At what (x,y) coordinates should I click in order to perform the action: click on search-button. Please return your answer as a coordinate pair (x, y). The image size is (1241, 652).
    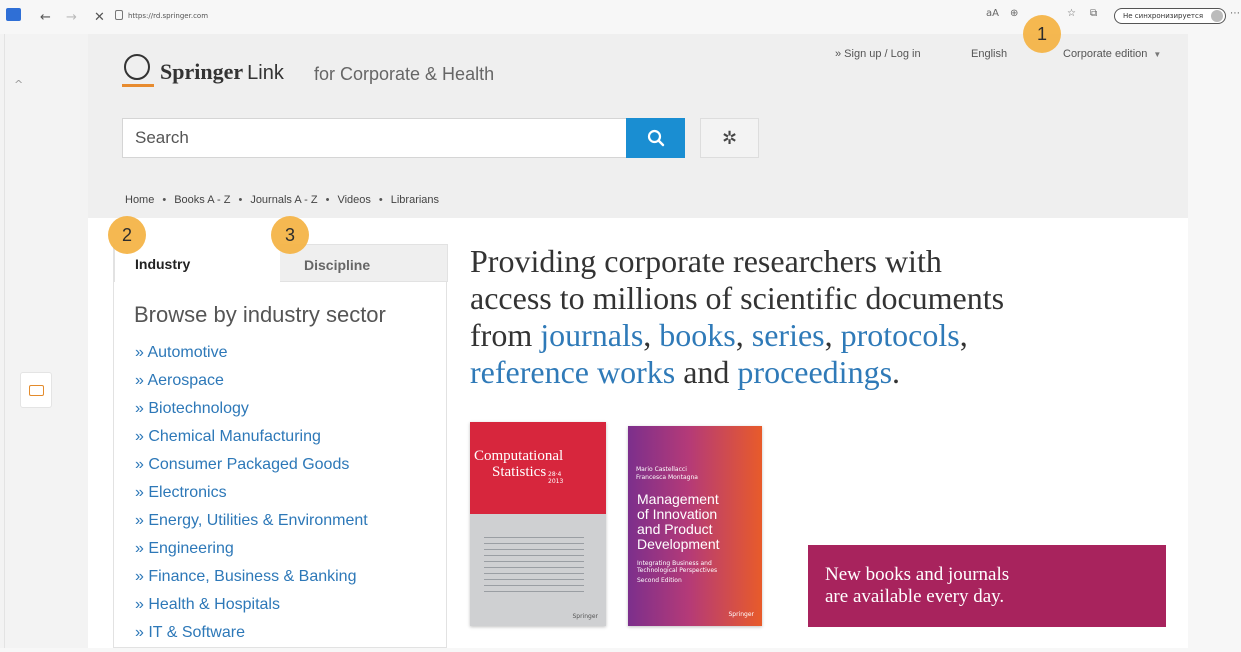
    Looking at the image, I should click on (655, 138).